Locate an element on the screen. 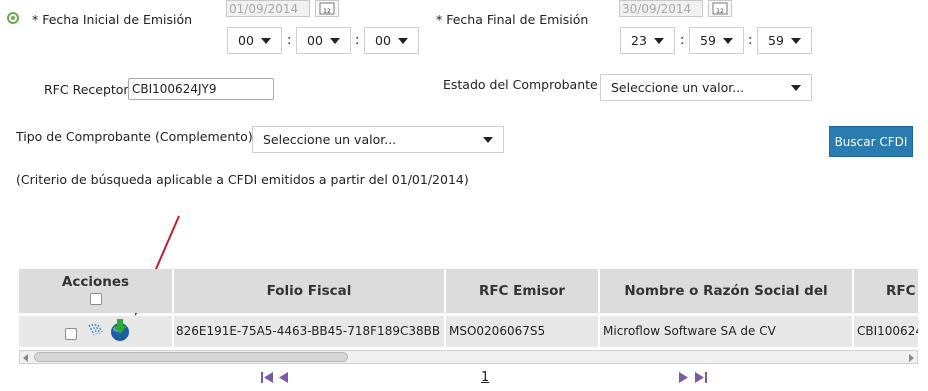  header-acciones: Acciones is located at coordinates (96, 291).